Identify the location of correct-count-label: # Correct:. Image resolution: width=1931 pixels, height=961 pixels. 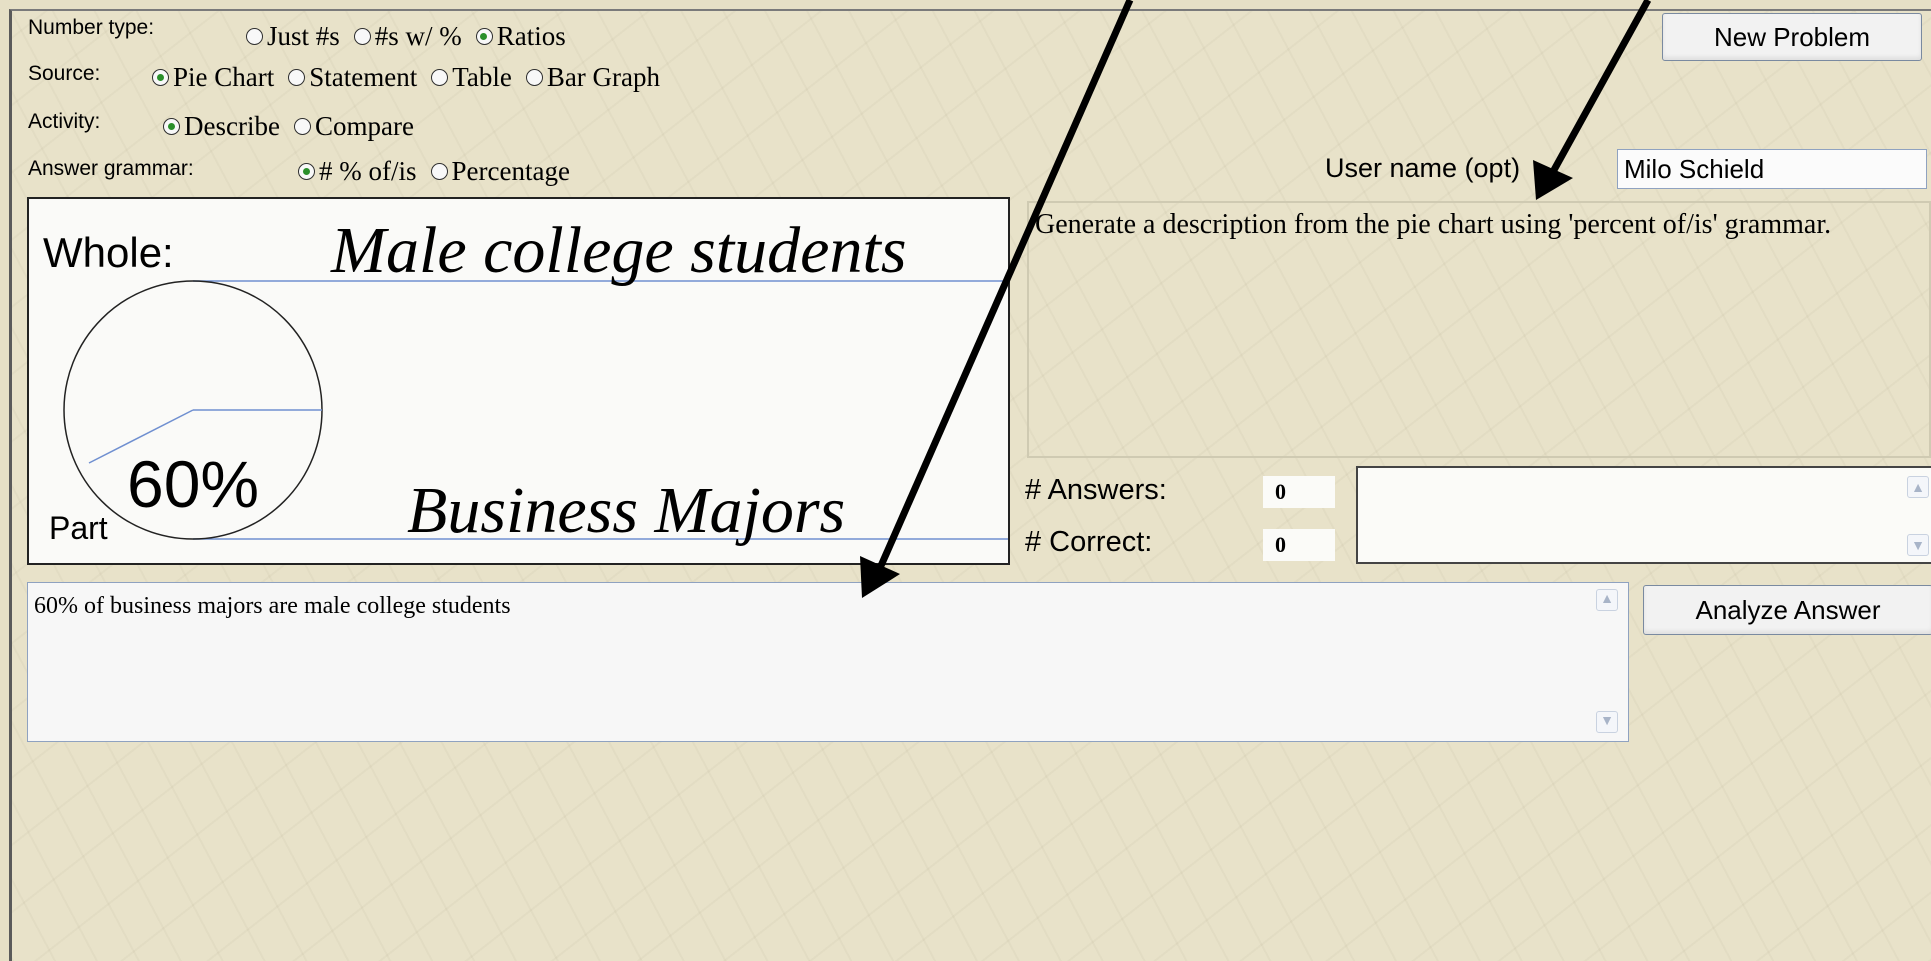
(1089, 542).